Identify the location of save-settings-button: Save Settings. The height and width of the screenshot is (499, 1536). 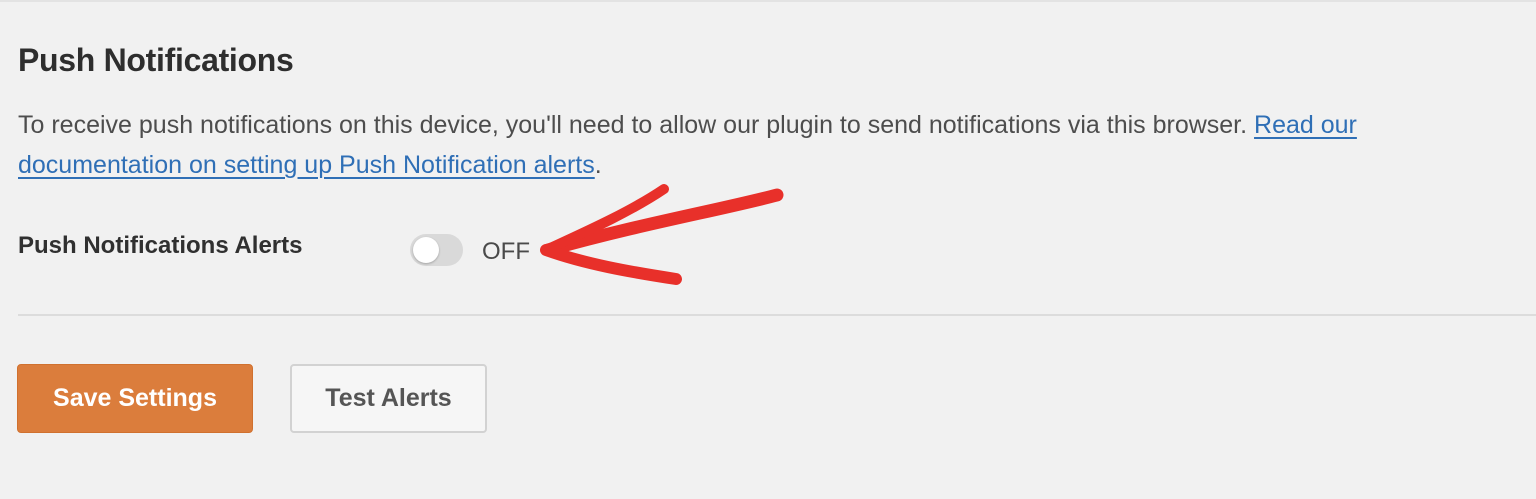
(135, 398).